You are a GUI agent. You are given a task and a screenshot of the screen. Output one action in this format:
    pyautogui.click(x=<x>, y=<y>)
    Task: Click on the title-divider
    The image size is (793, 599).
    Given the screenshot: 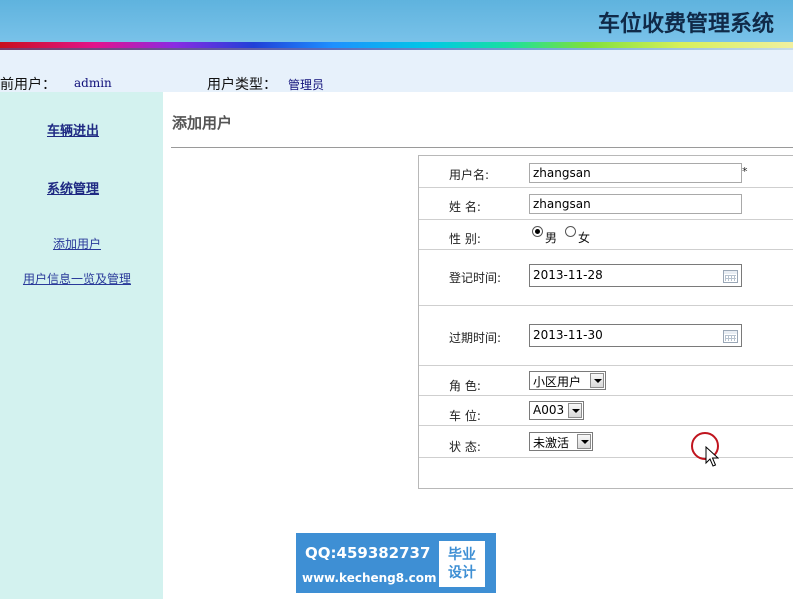 What is the action you would take?
    pyautogui.click(x=482, y=147)
    